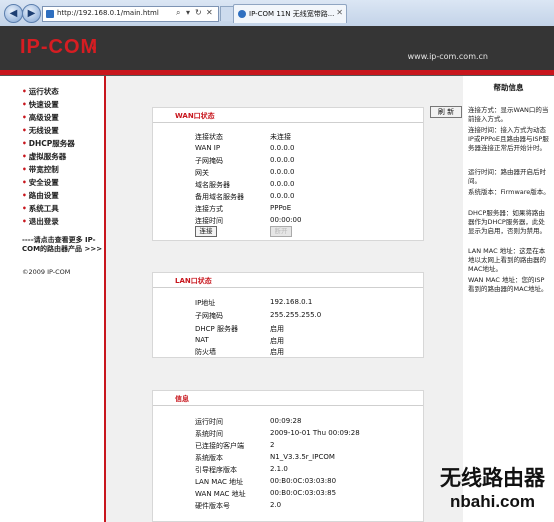 This screenshot has height=522, width=554. Describe the element at coordinates (291, 302) in the screenshot. I see `row-value: 192.168.0.1` at that location.